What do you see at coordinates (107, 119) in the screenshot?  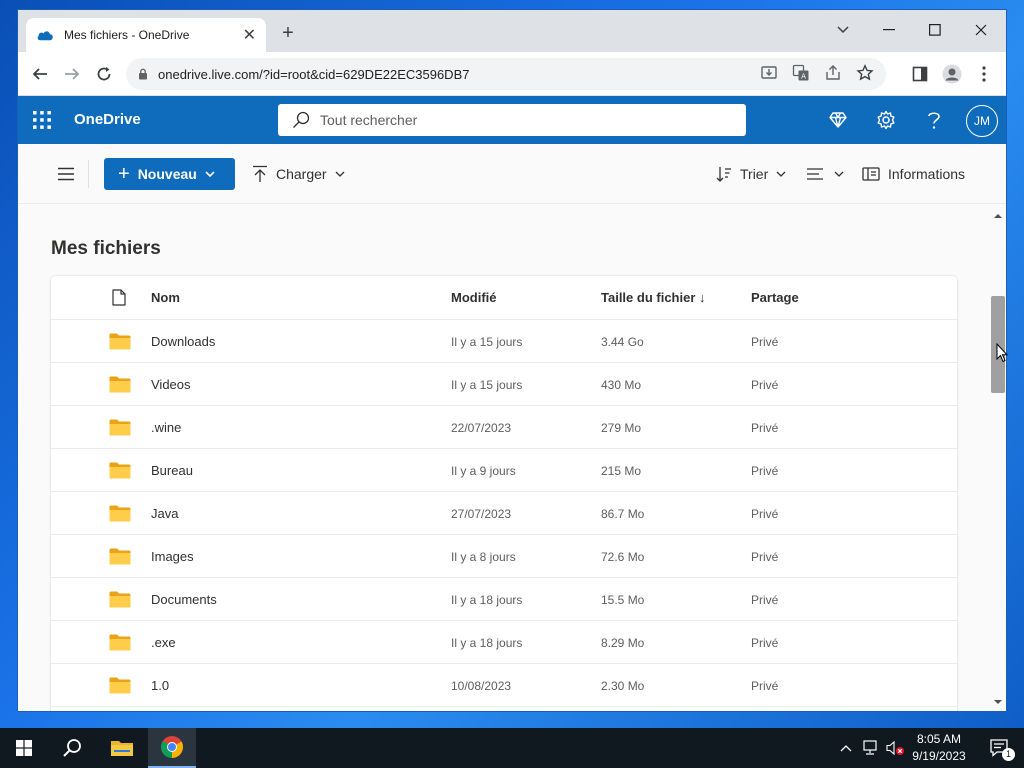 I see `app-name: OneDrive` at bounding box center [107, 119].